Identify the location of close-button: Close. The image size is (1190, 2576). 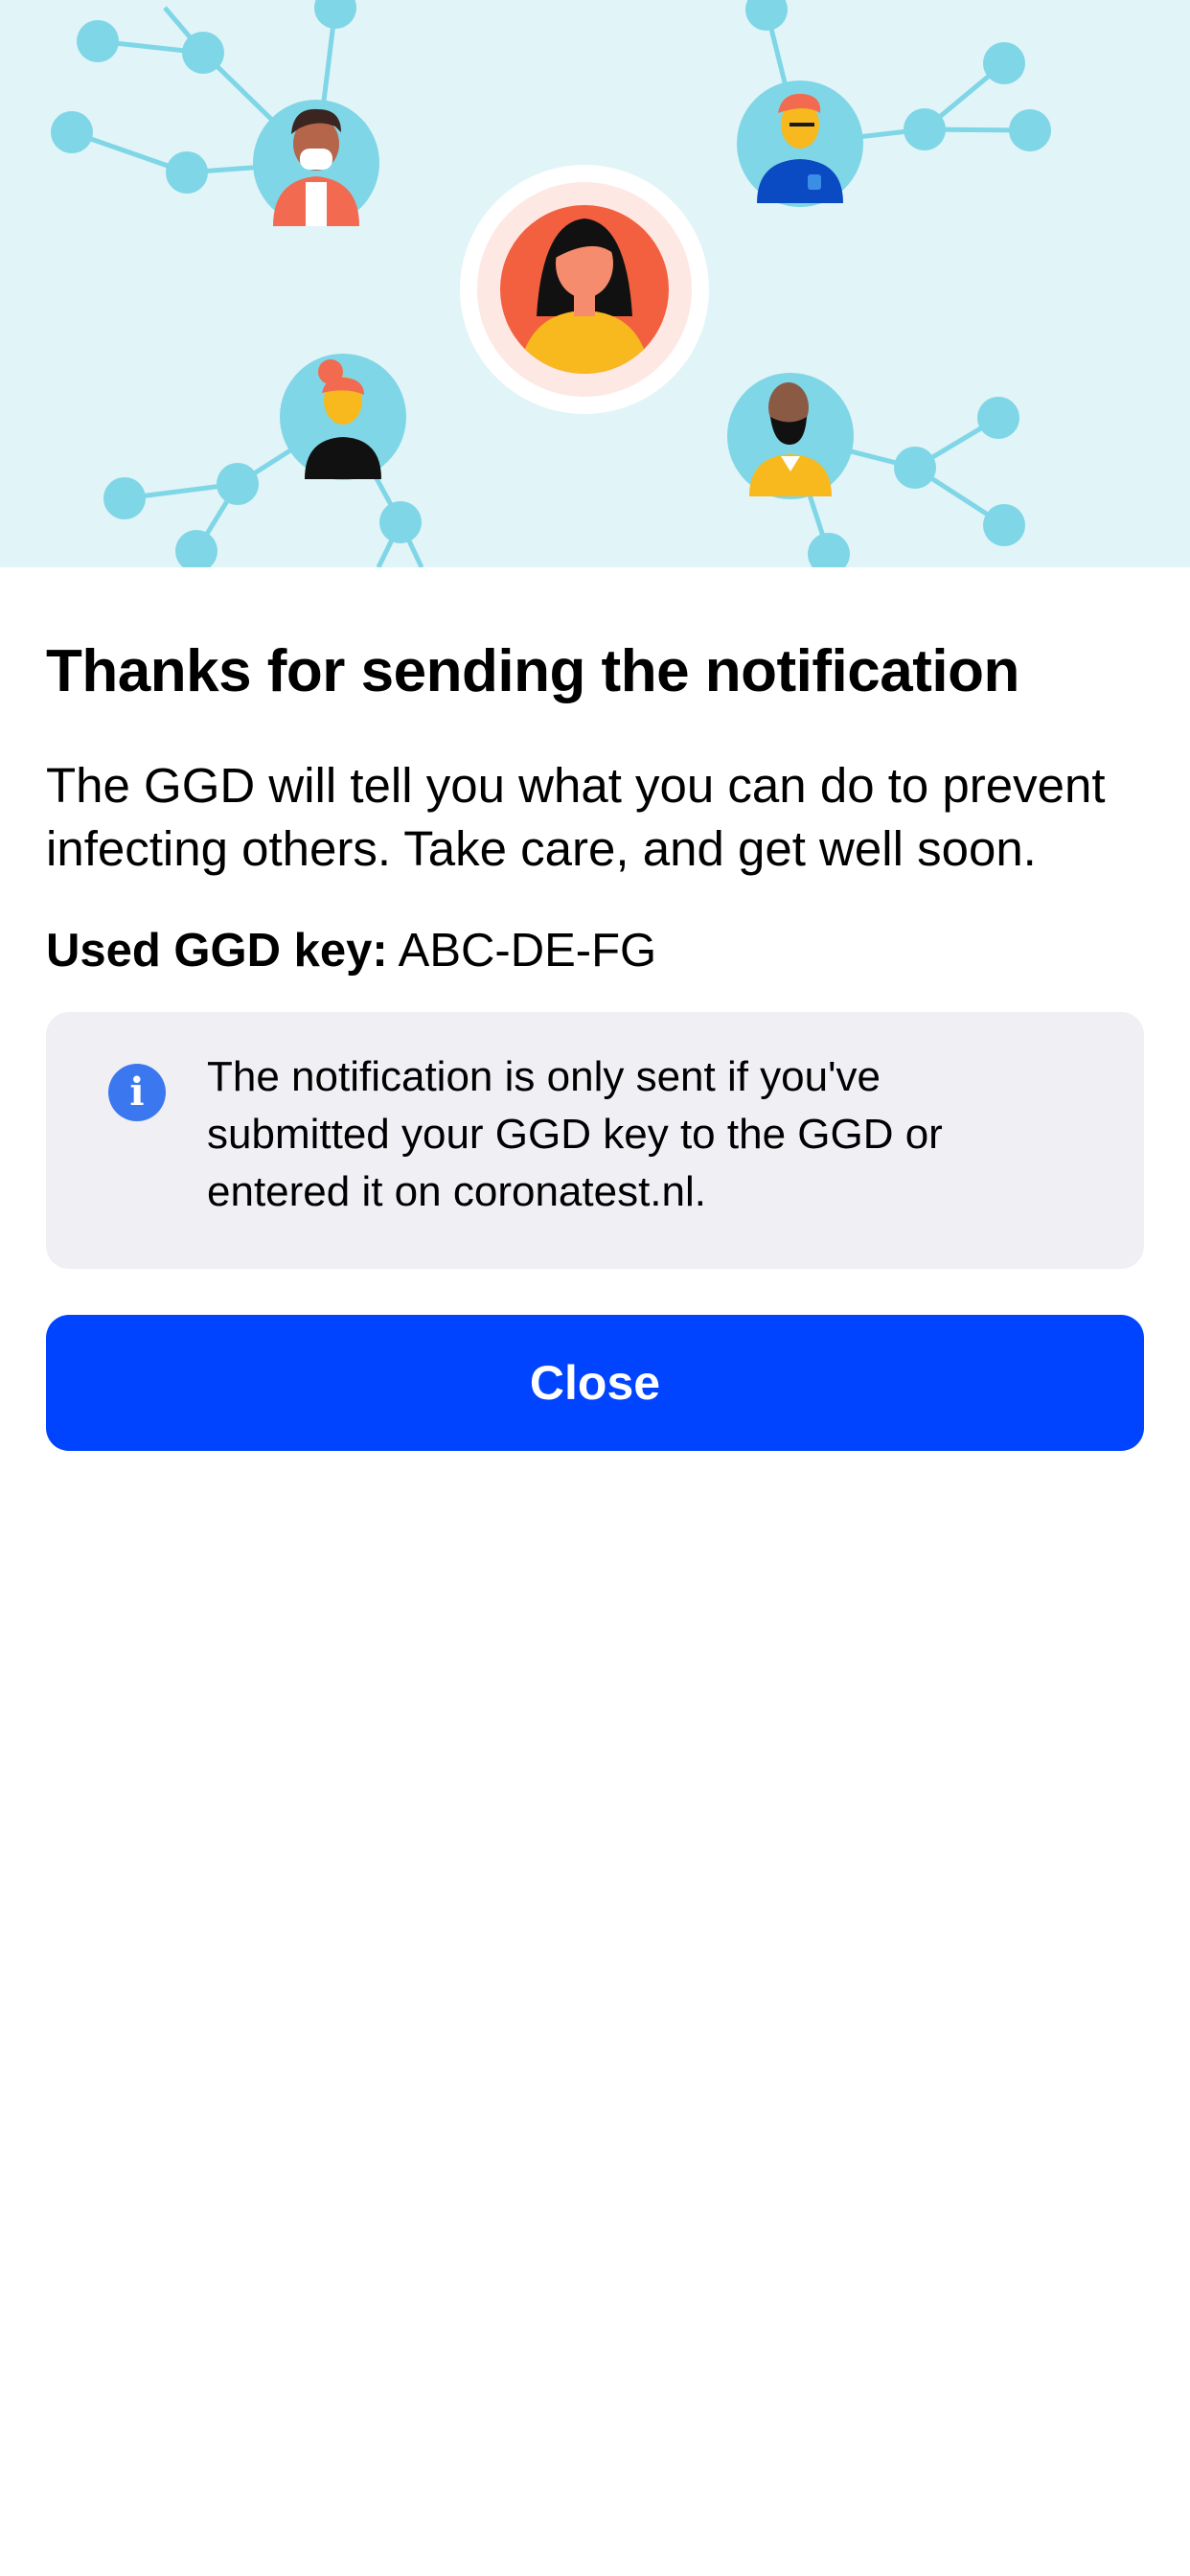
(595, 1383).